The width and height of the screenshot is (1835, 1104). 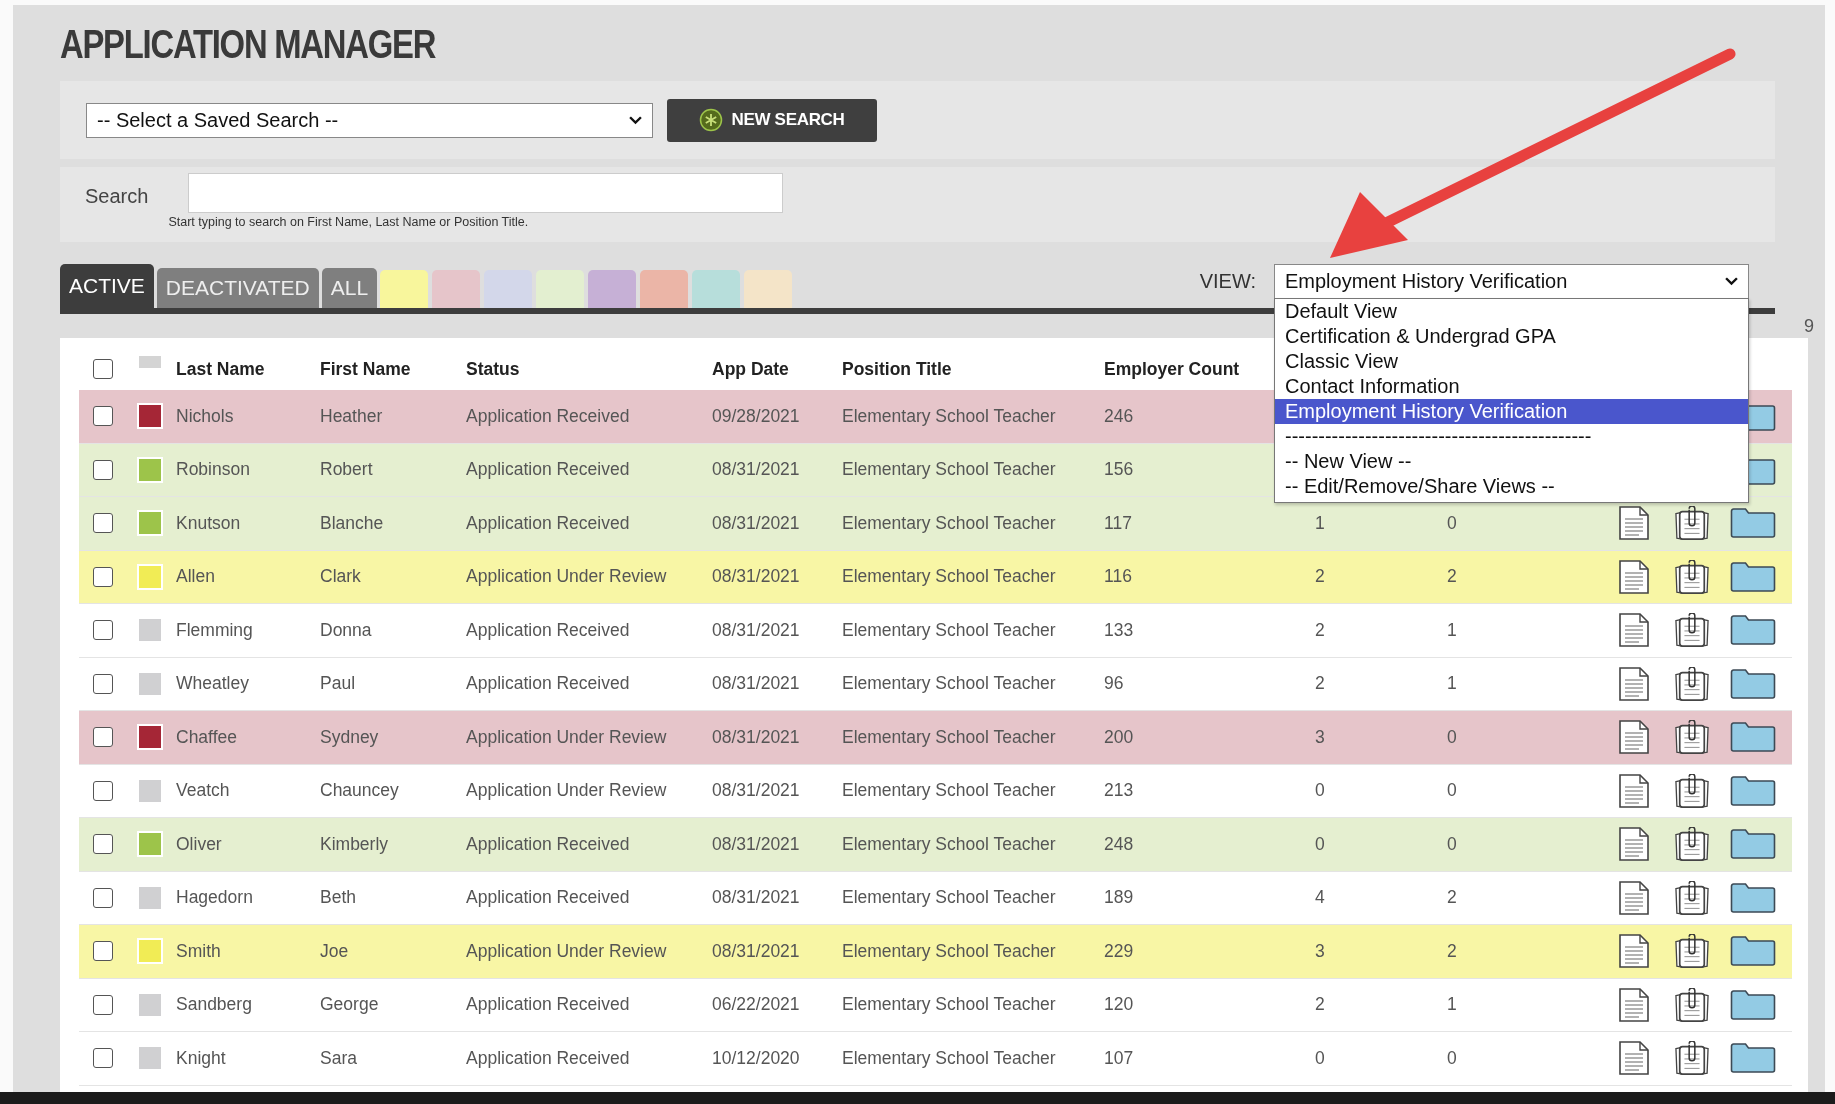 What do you see at coordinates (1119, 844) in the screenshot?
I see `table-cell: 248` at bounding box center [1119, 844].